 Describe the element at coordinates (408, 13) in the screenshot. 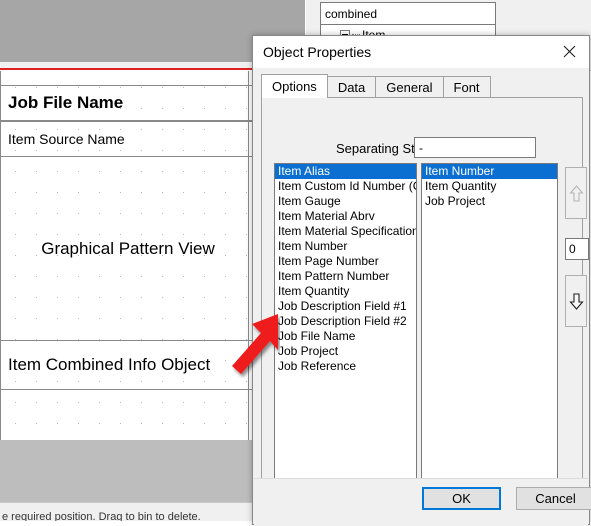

I see `object-name-field: combined` at that location.